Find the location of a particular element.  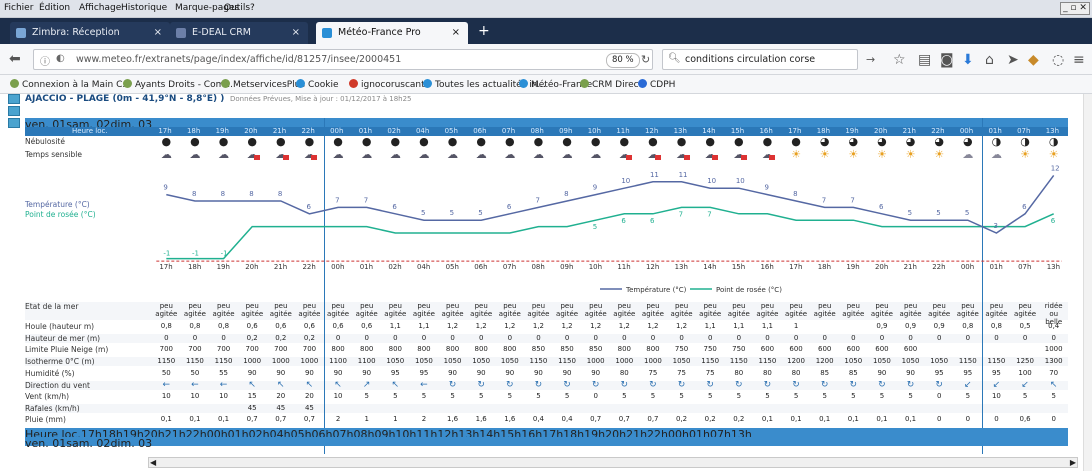

menu-item: Affichage is located at coordinates (100, 8).